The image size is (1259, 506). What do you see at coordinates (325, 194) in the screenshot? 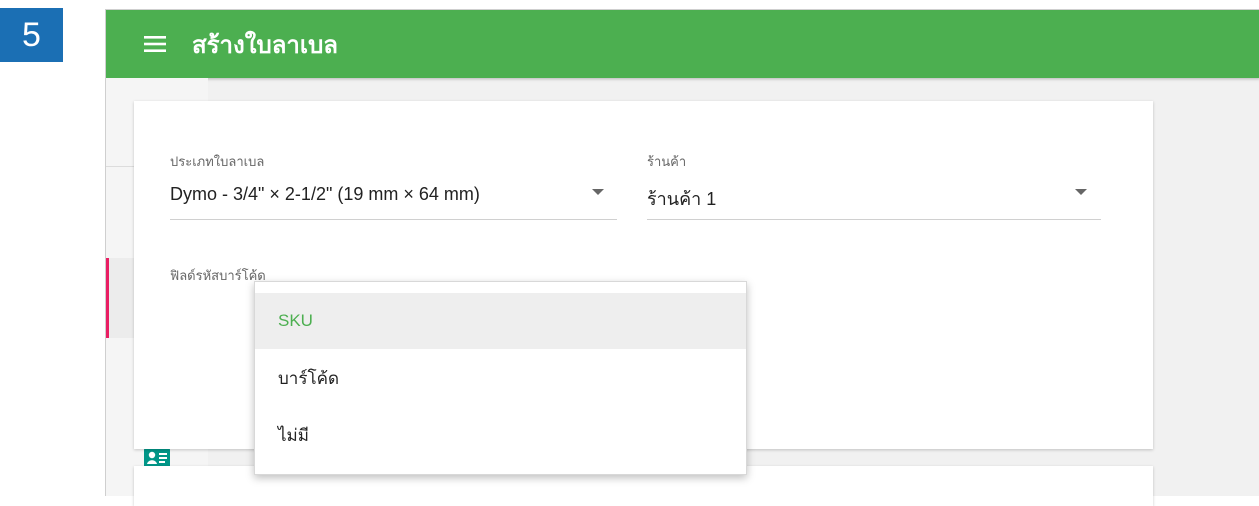
I see `label-type-value: Dymo - 3/4" × 2-1/2" (19 mm × 64 mm)` at bounding box center [325, 194].